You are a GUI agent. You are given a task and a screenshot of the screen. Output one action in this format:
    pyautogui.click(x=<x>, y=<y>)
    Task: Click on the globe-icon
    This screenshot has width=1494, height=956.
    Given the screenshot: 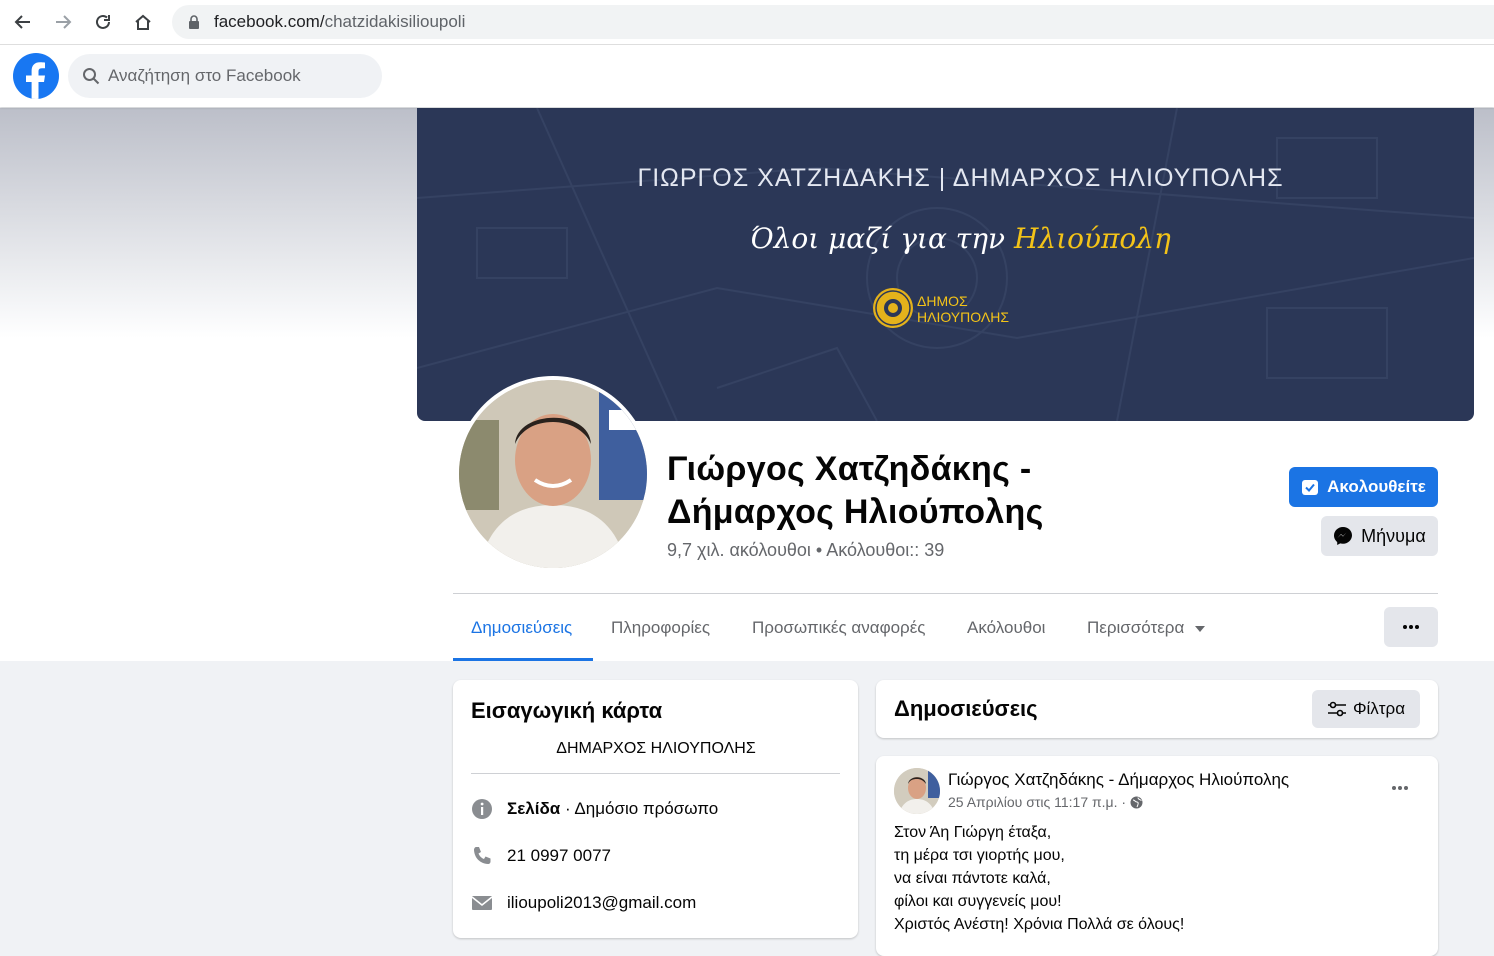 What is the action you would take?
    pyautogui.click(x=1136, y=802)
    